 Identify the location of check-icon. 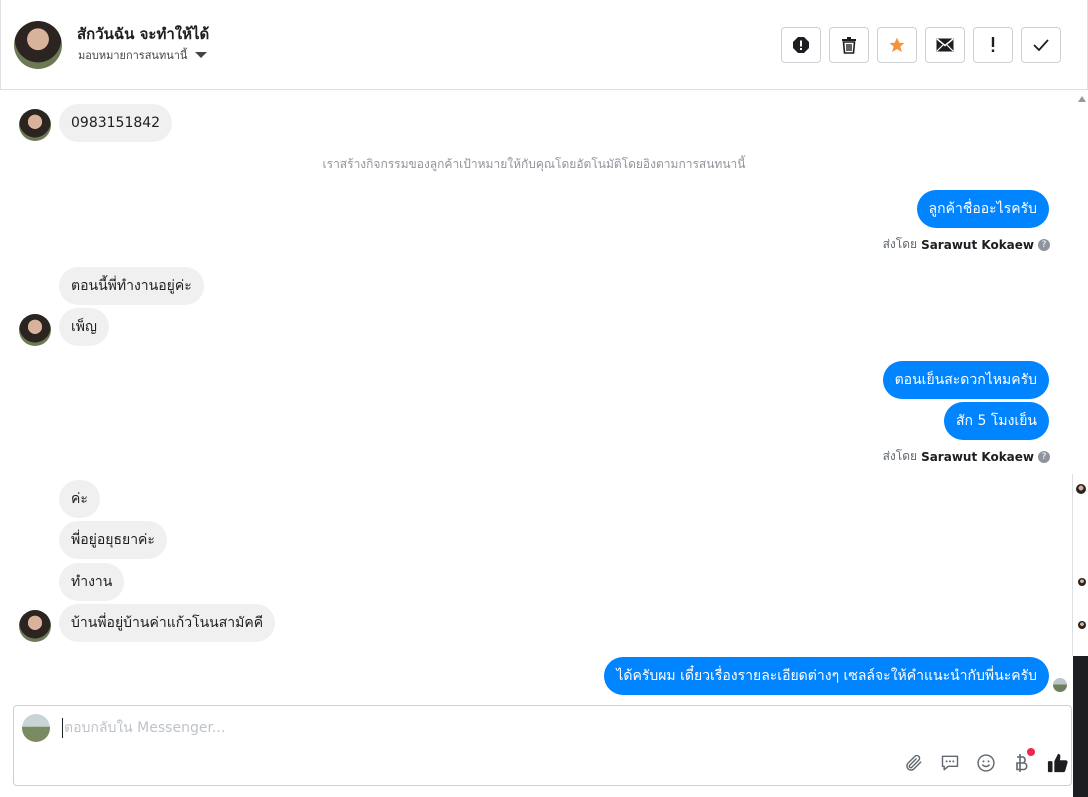
(1041, 45).